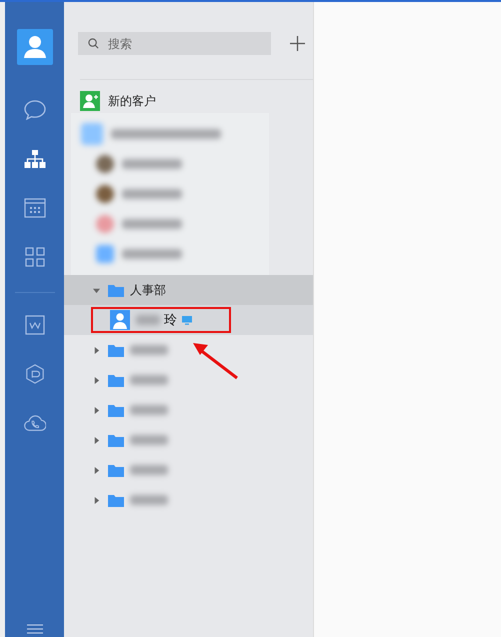 The width and height of the screenshot is (501, 637). I want to click on profile-avatar-icon, so click(34, 47).